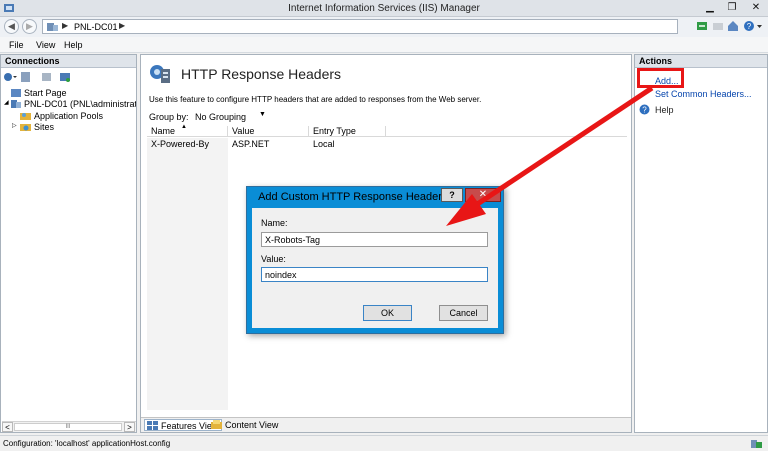  What do you see at coordinates (262, 114) in the screenshot?
I see `group-by-dropdown-icon: ▼` at bounding box center [262, 114].